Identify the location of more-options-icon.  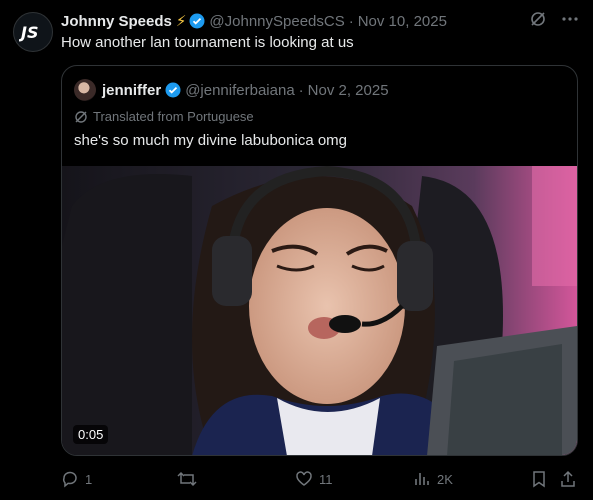
(570, 21).